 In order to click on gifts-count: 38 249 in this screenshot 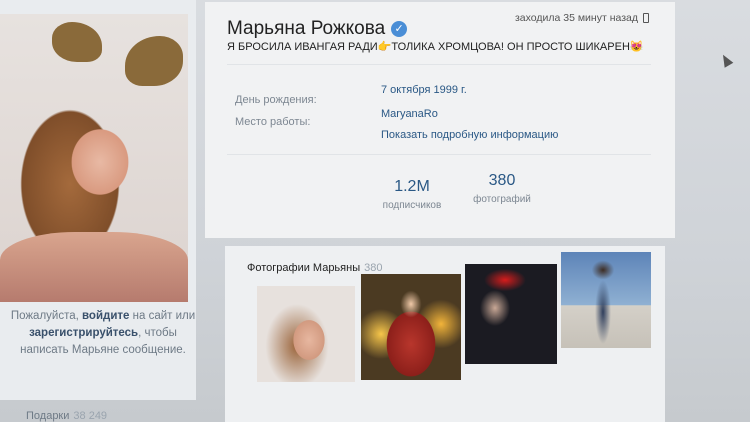, I will do `click(90, 416)`.